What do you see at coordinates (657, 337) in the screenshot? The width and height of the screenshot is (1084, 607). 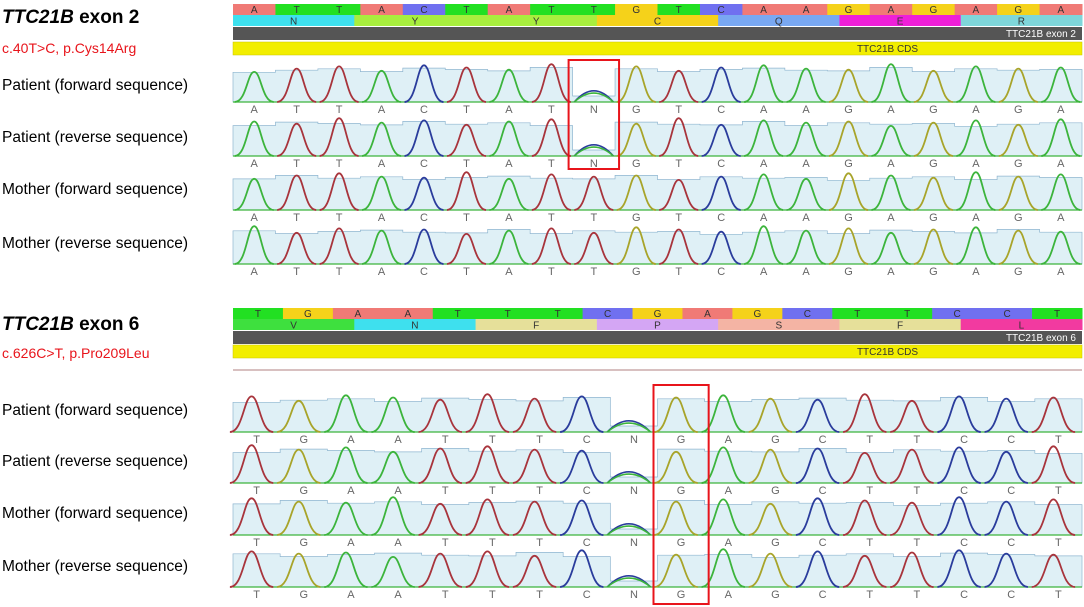 I see `exon-bar` at bounding box center [657, 337].